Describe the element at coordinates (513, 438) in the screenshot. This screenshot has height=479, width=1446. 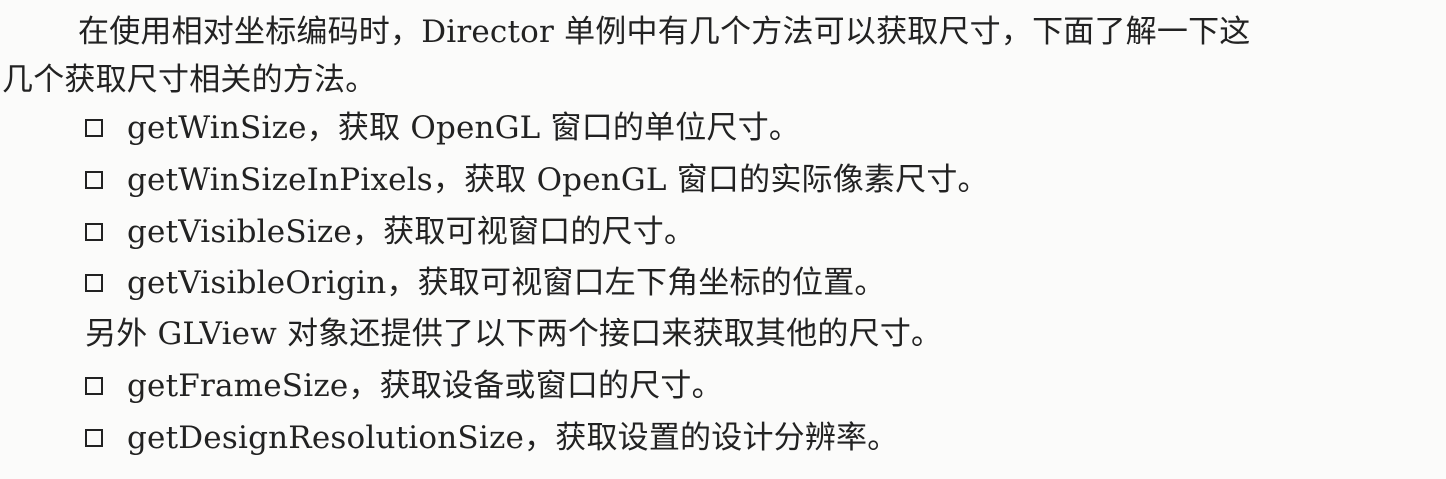
I see `list-item-text: getDesignResolutionSize，获取设置的设计分辨率。` at that location.